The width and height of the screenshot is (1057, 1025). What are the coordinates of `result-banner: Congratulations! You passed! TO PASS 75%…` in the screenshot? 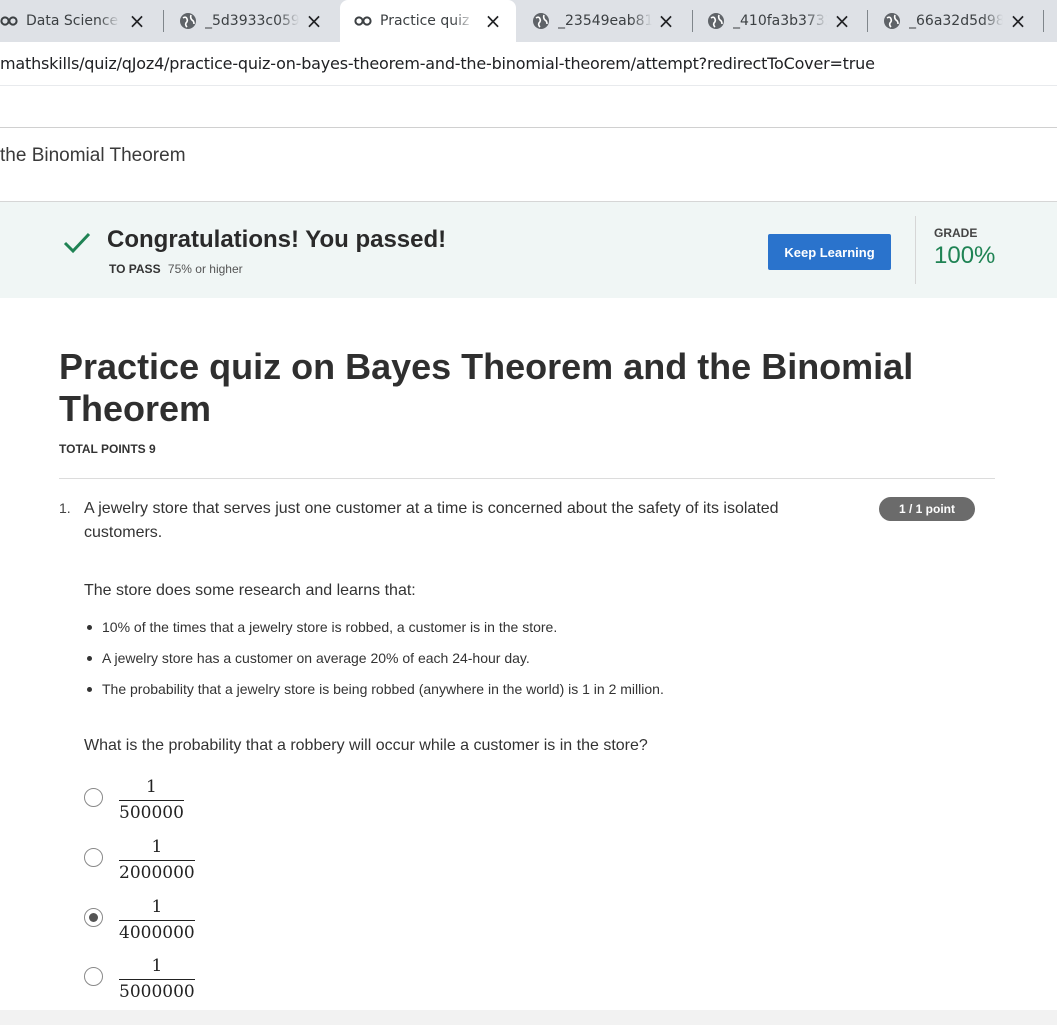 It's located at (528, 250).